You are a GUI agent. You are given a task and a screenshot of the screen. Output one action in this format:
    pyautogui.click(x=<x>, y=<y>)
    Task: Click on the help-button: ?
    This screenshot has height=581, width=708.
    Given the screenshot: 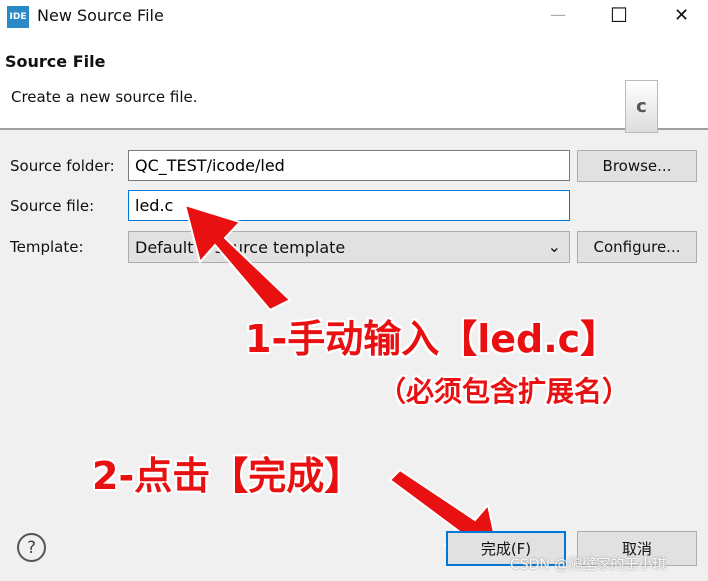 What is the action you would take?
    pyautogui.click(x=31, y=547)
    